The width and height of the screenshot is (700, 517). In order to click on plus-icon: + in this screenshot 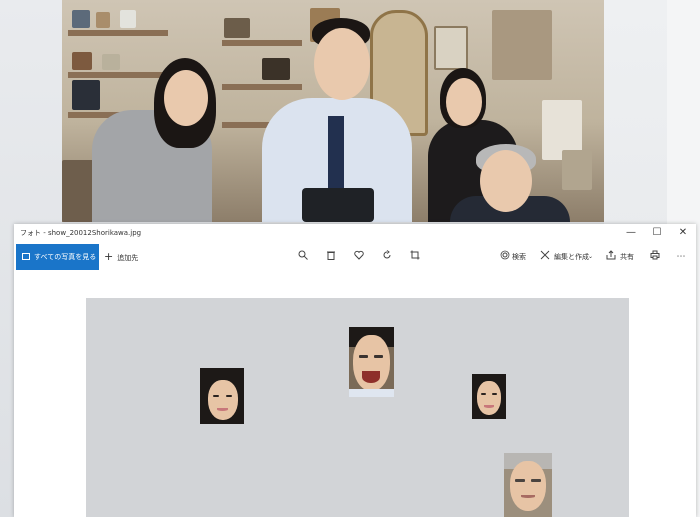, I will do `click(109, 256)`.